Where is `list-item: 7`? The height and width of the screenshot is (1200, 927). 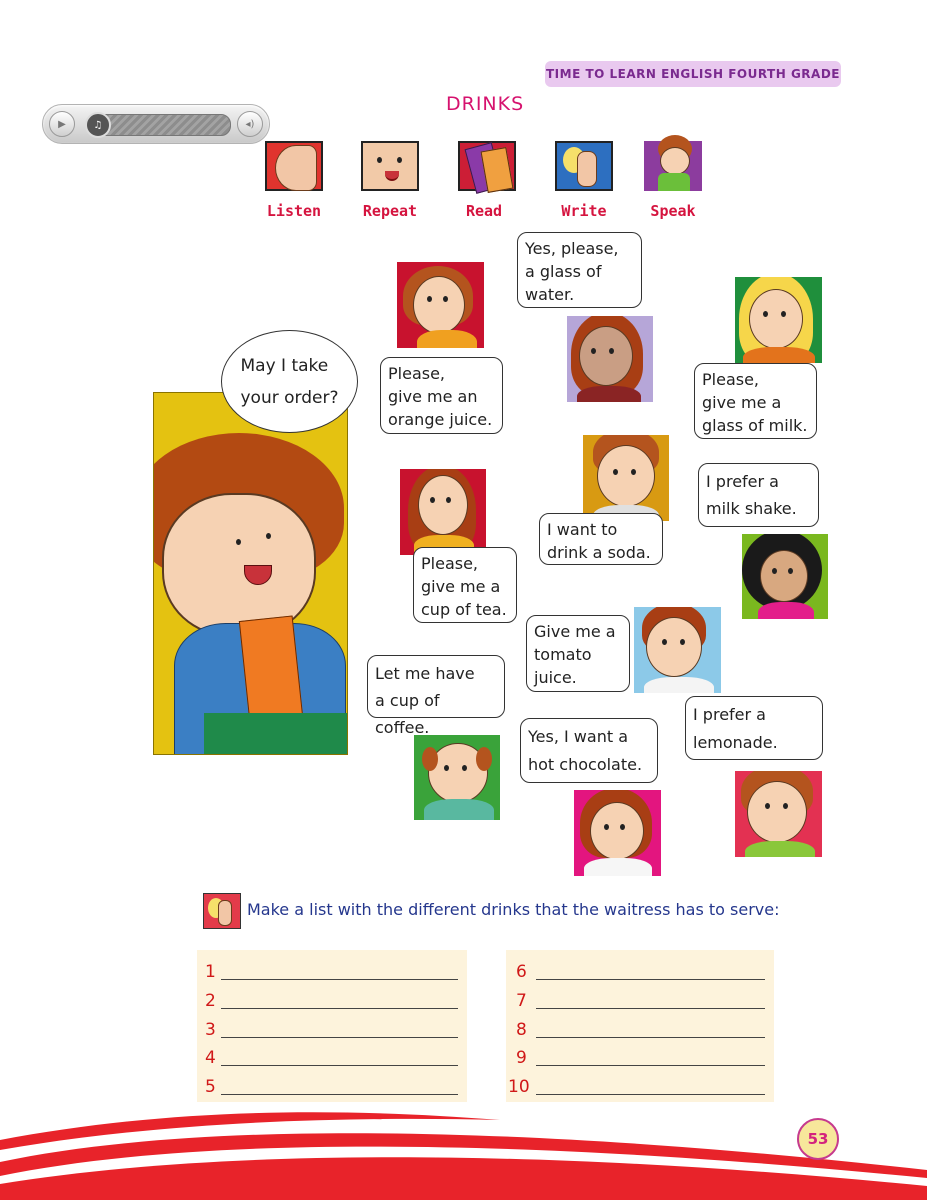 list-item: 7 is located at coordinates (640, 1001).